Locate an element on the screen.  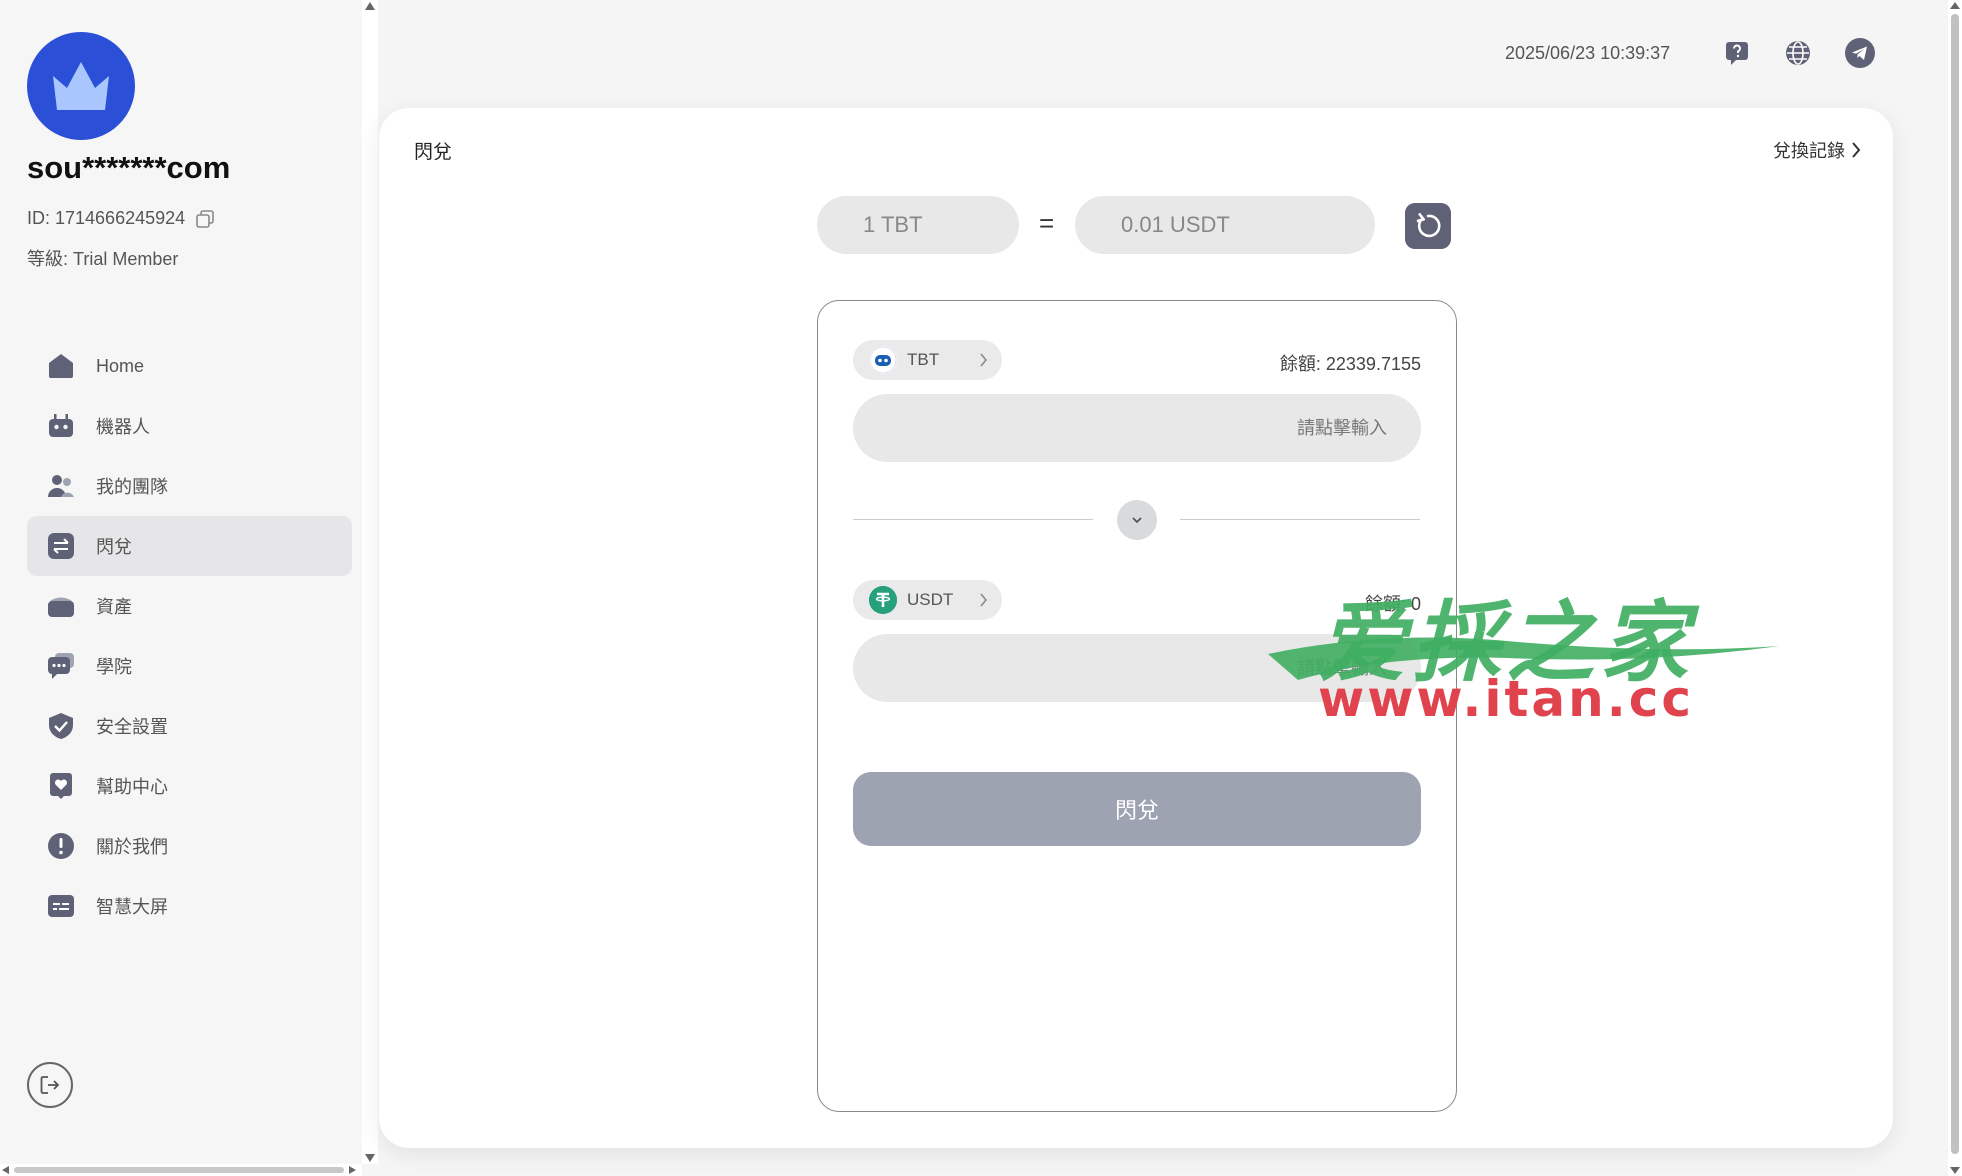
scroll-left-arrow is located at coordinates (5, 1170).